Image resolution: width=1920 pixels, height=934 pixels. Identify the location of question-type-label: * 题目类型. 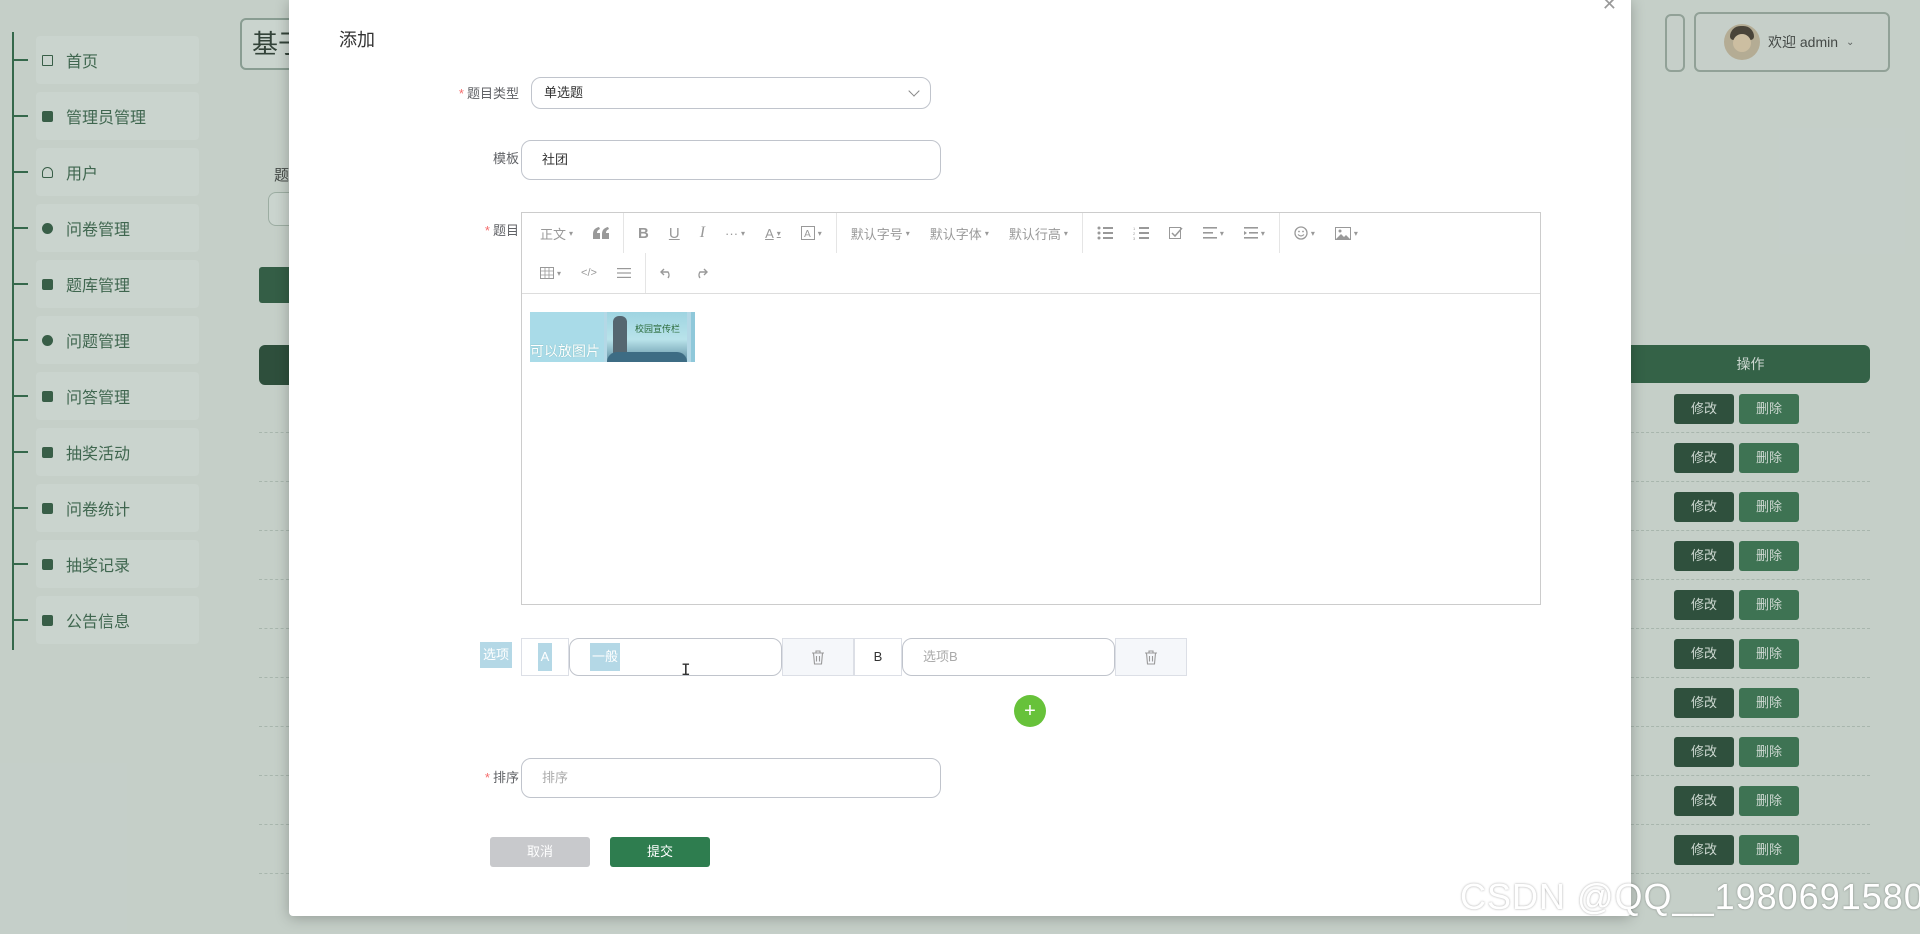
(488, 93).